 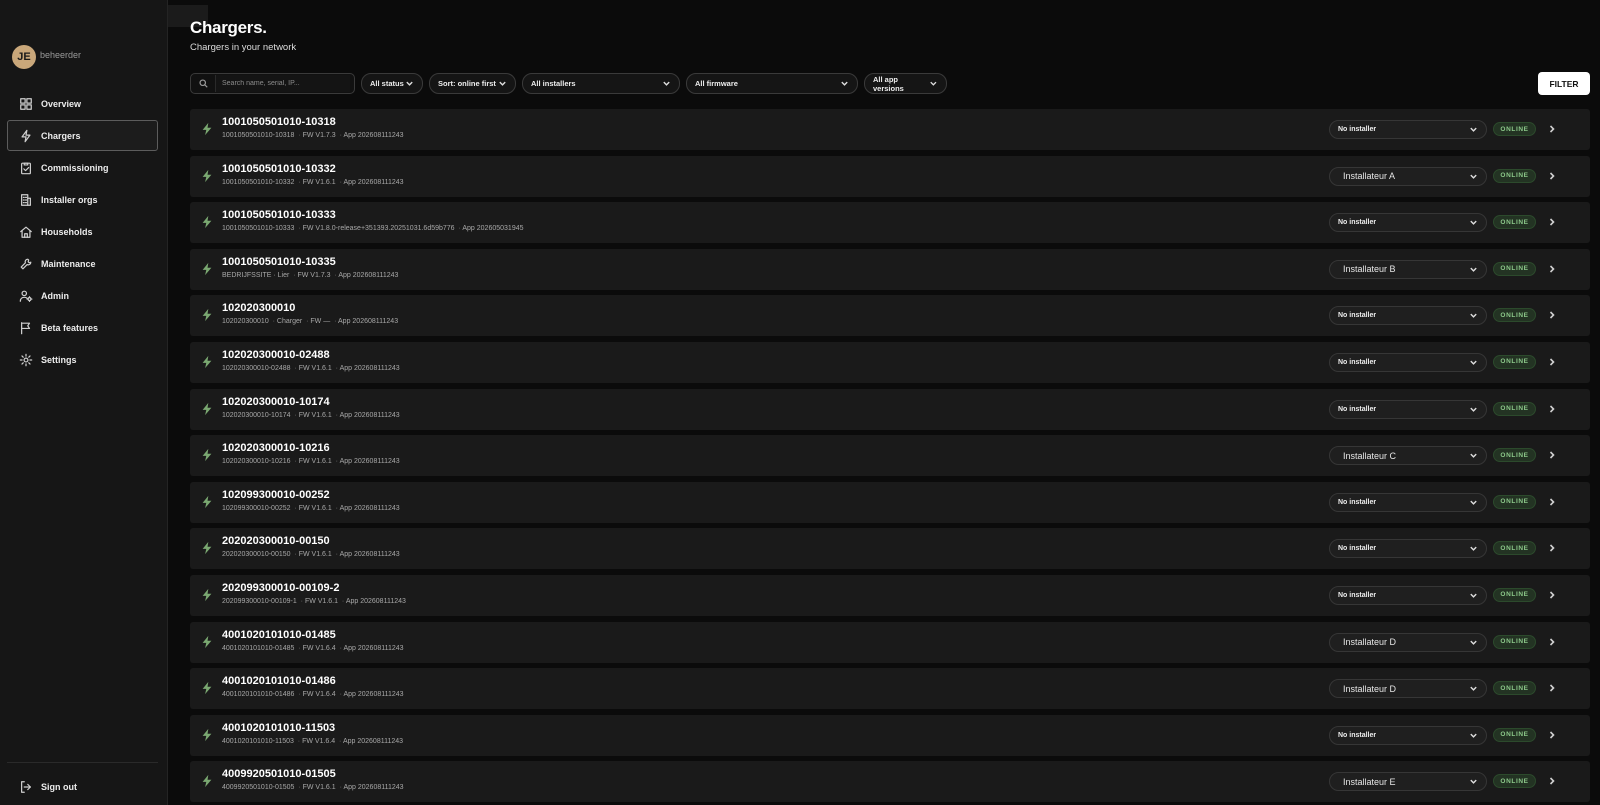 I want to click on status-filter-select: All status, so click(x=392, y=83).